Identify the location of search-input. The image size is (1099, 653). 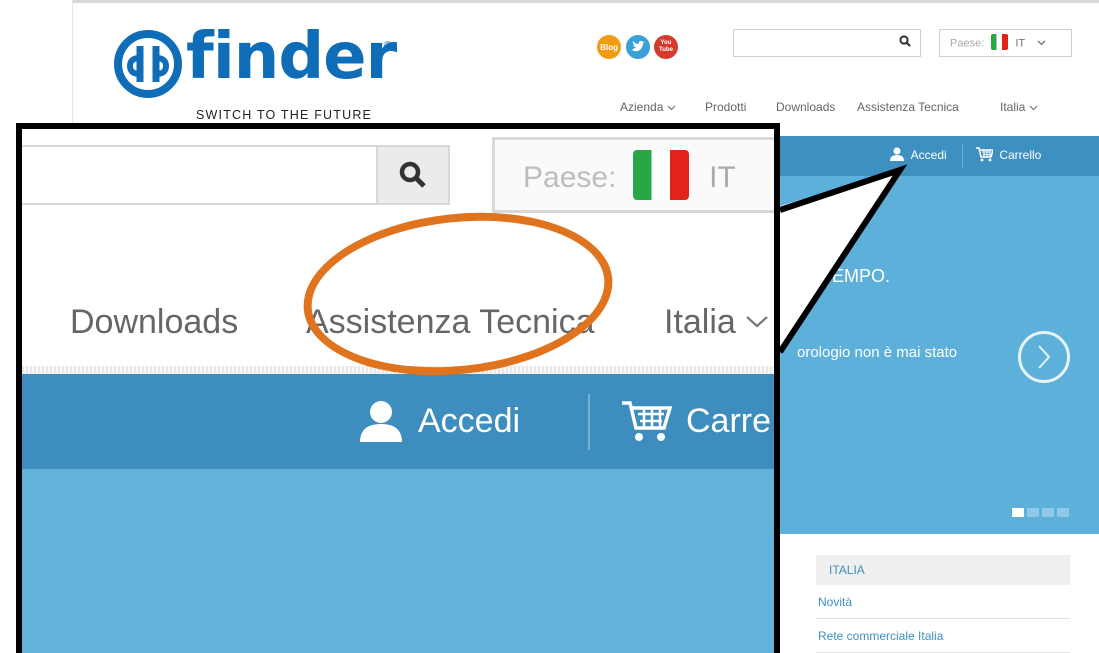
(827, 43).